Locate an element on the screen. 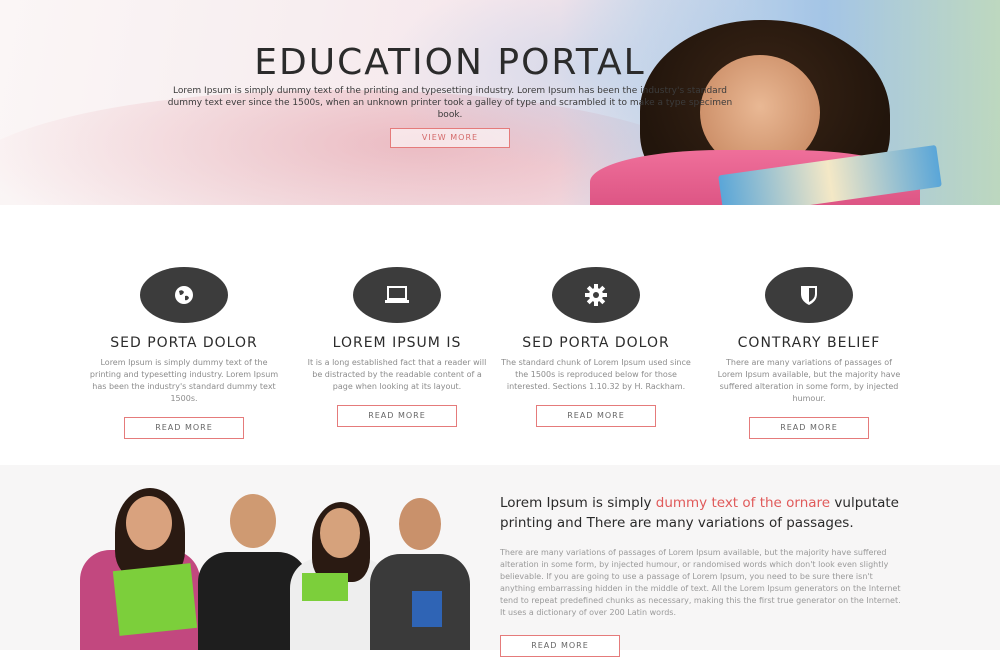  globe-icon is located at coordinates (184, 295).